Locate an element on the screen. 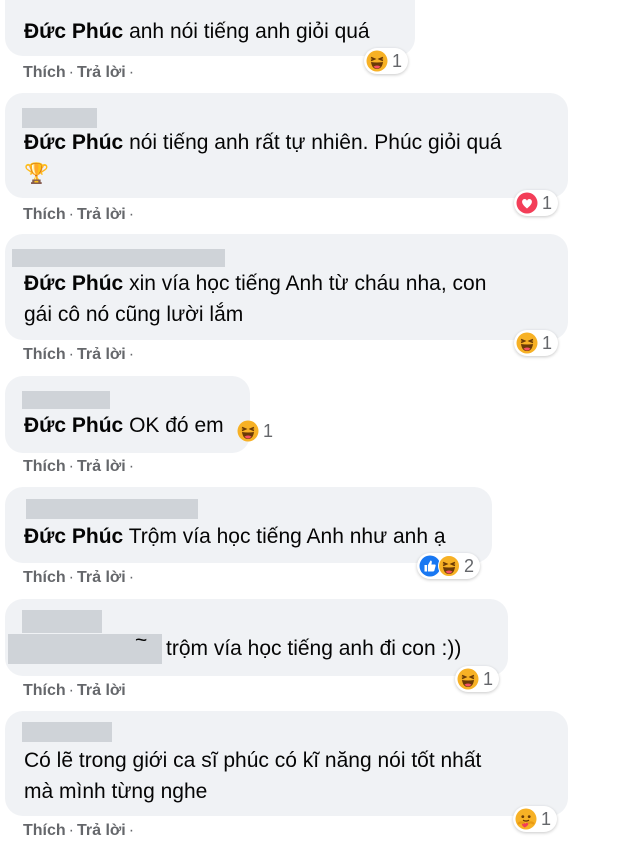  comment-text-line2: gái cô nó cũng lười lắm is located at coordinates (134, 314).